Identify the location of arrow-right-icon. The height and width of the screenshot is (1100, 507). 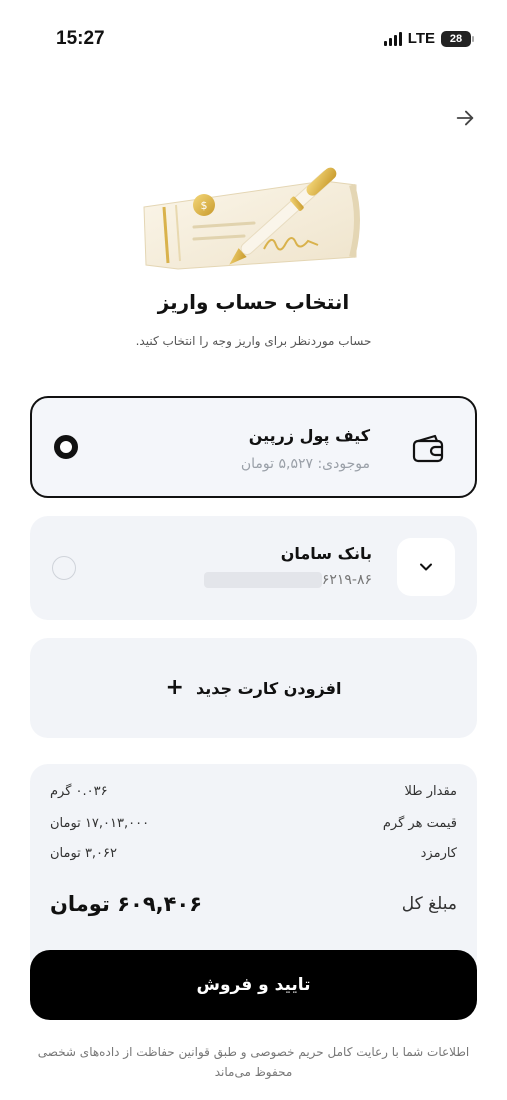
(465, 118).